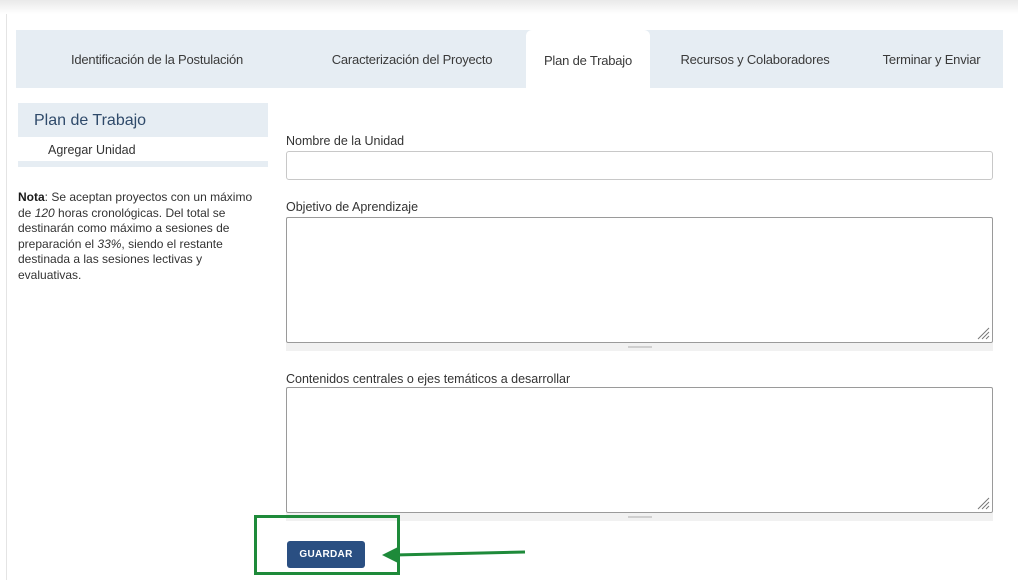 This screenshot has width=1018, height=580. What do you see at coordinates (31, 197) in the screenshot?
I see `note-bold-label: Nota` at bounding box center [31, 197].